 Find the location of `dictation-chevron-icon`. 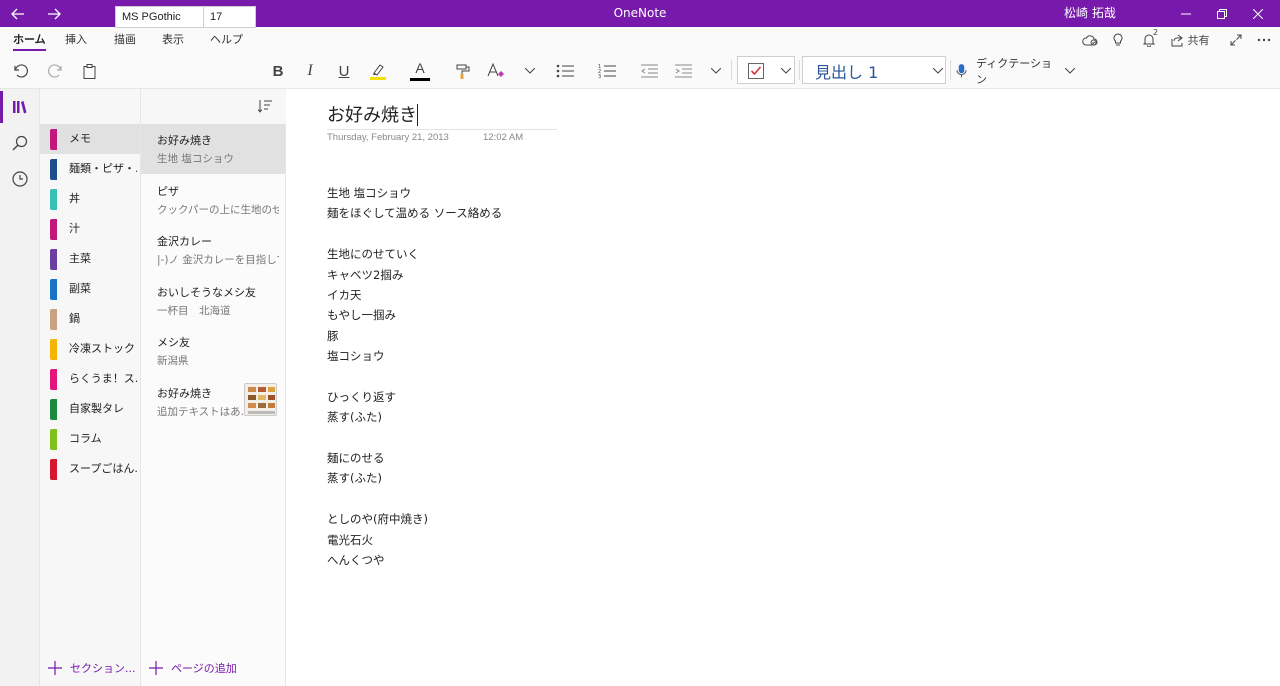

dictation-chevron-icon is located at coordinates (1070, 71).